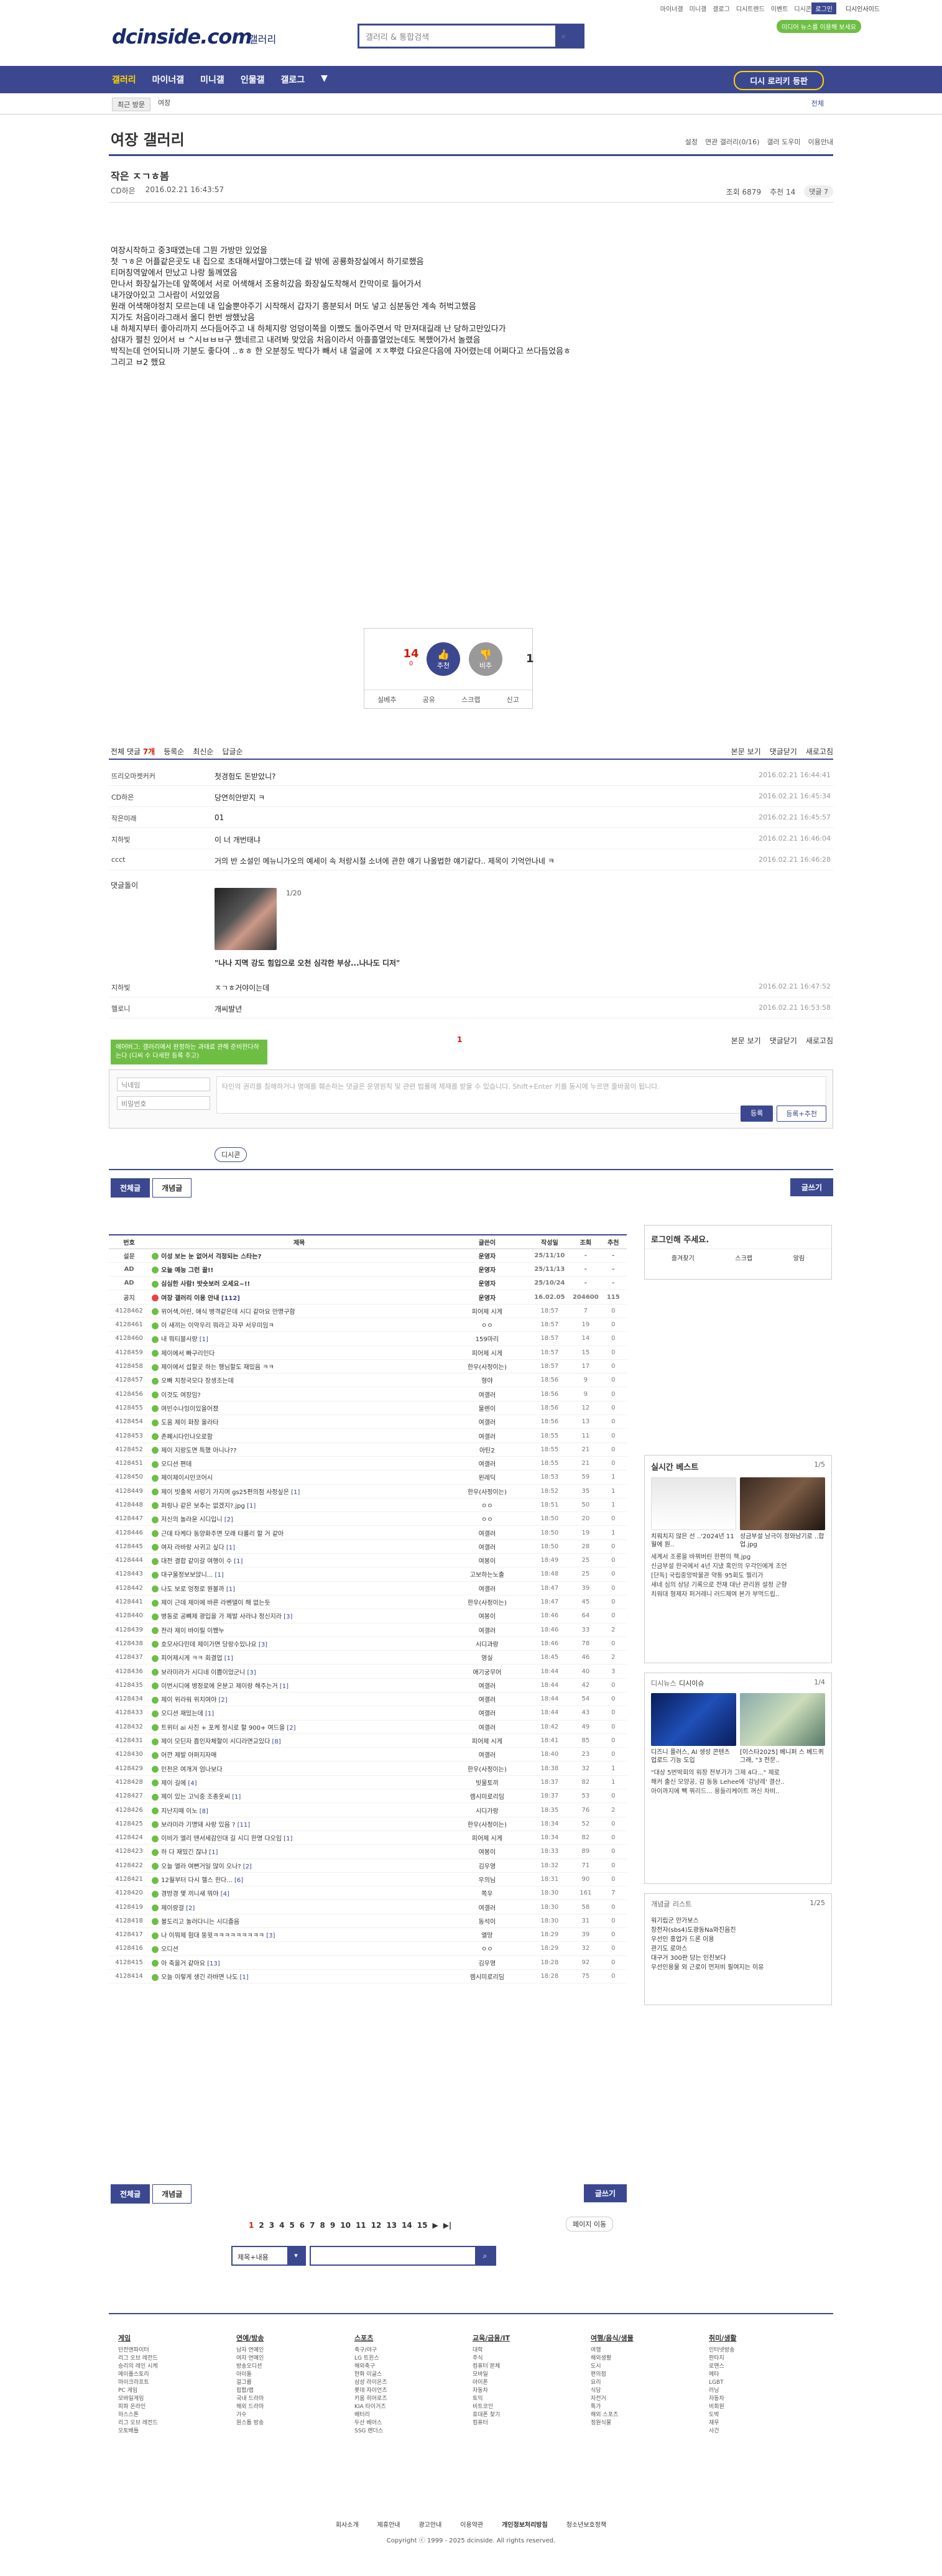 The width and height of the screenshot is (942, 2576). I want to click on row-title: 경방경 몇 끼니새 뭐야 [4], so click(298, 1893).